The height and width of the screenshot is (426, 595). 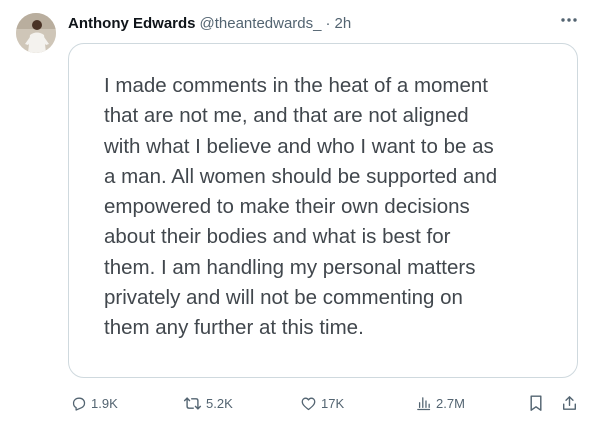 I want to click on views-button: 2.7M, so click(x=440, y=403).